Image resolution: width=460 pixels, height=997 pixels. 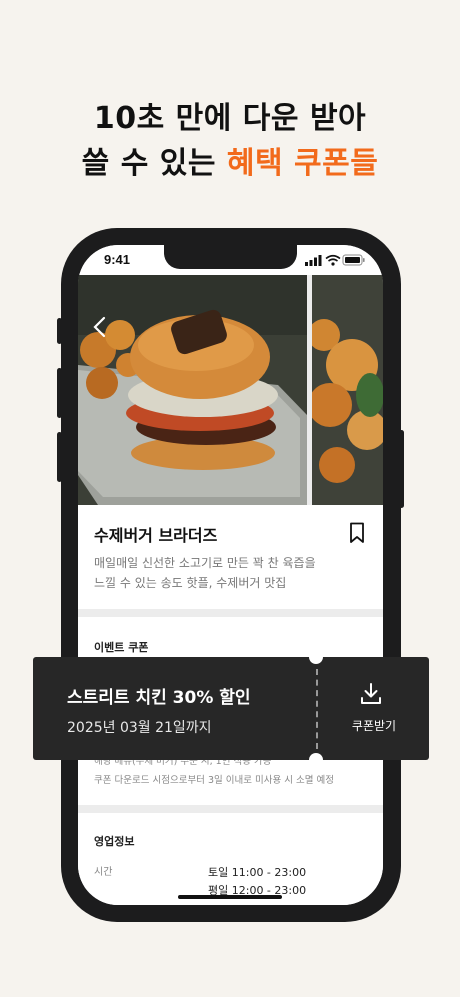 I want to click on headline-line-2: 쓸 수 있는 혜택 쿠폰들, so click(x=230, y=160).